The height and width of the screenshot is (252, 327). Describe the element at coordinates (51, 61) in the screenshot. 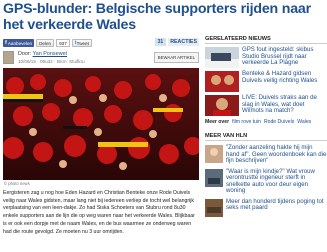

I see `publish-date: 10/06/15 · 09u32 · Bron: Stuifkru` at that location.